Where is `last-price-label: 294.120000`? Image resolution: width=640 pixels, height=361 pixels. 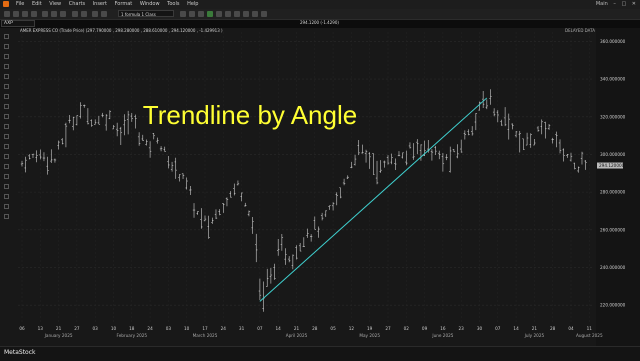
last-price-label: 294.120000 is located at coordinates (612, 165).